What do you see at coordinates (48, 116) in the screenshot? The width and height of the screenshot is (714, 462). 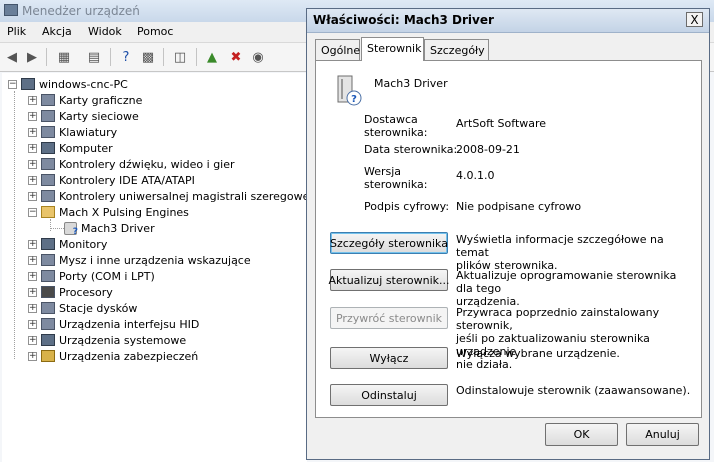 I see `network-adapter-icon` at bounding box center [48, 116].